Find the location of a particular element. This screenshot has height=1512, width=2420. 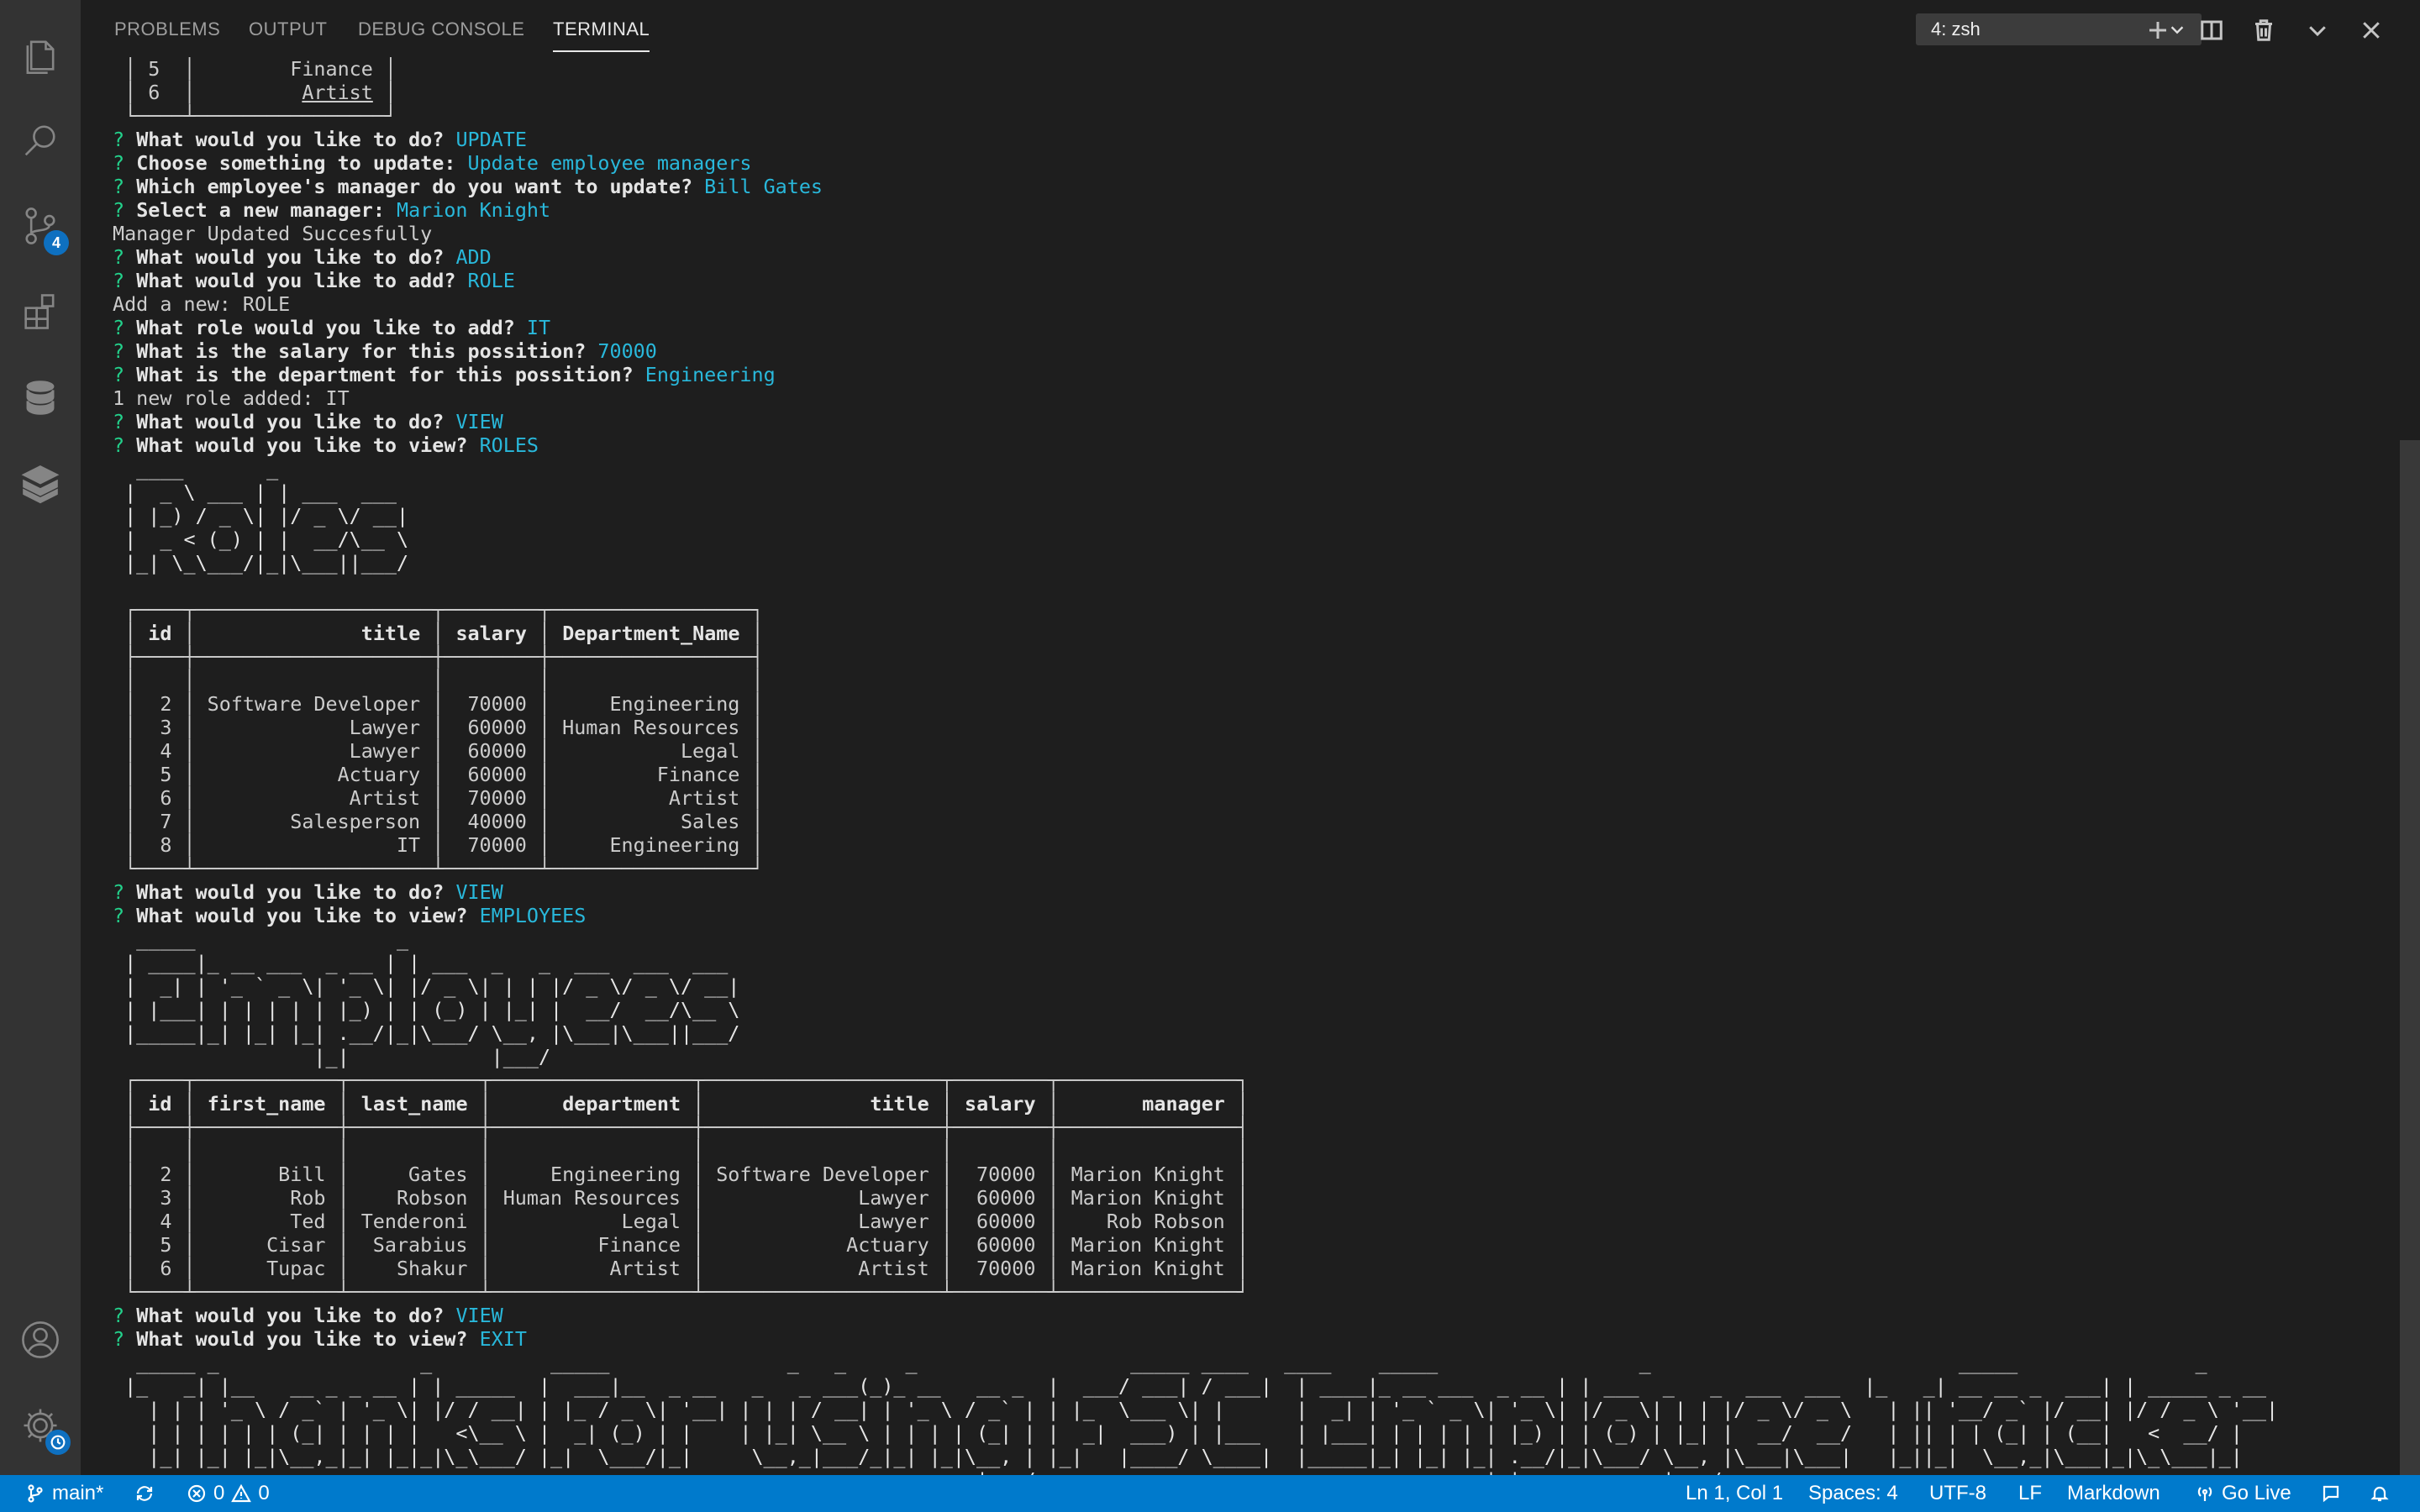

search-icon is located at coordinates (39, 140).